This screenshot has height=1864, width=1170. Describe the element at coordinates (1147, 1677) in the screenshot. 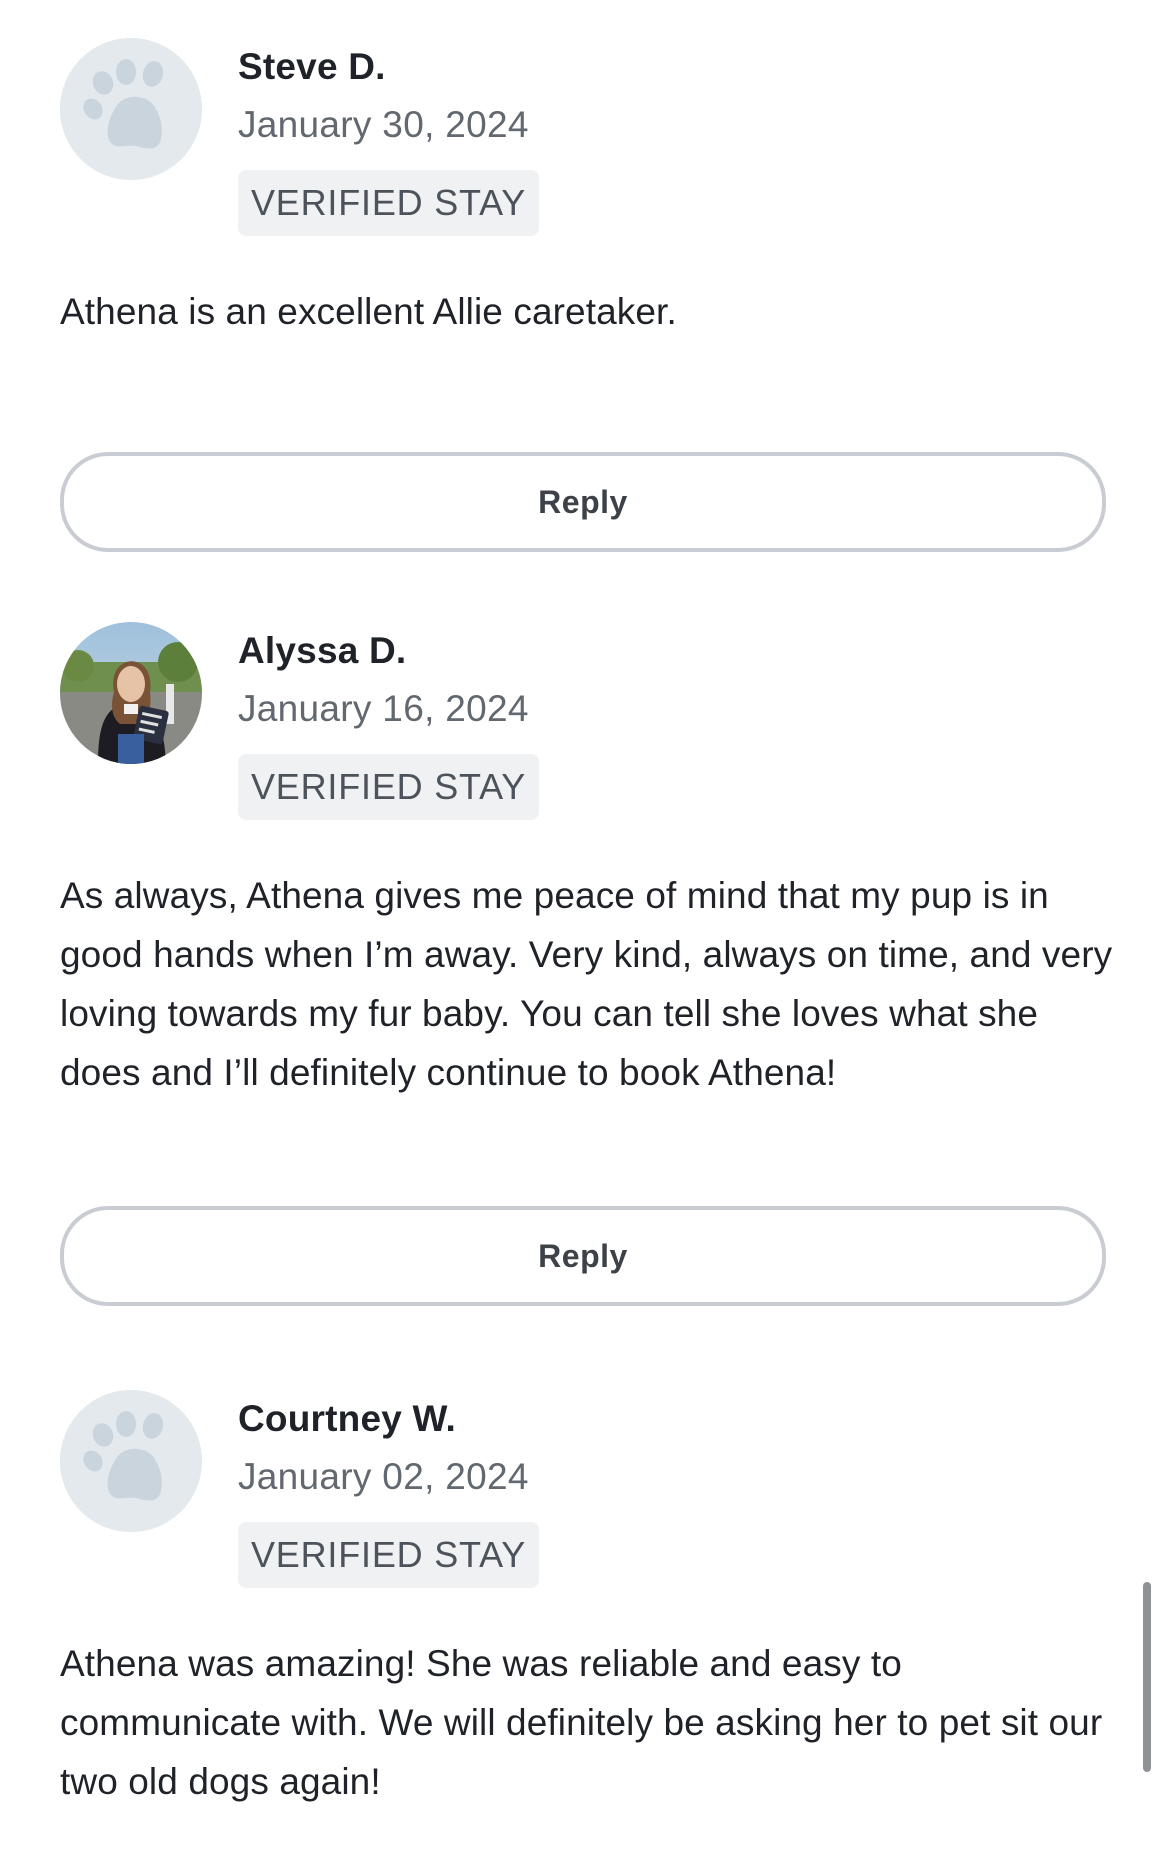

I see `scrollbar-thumb` at that location.